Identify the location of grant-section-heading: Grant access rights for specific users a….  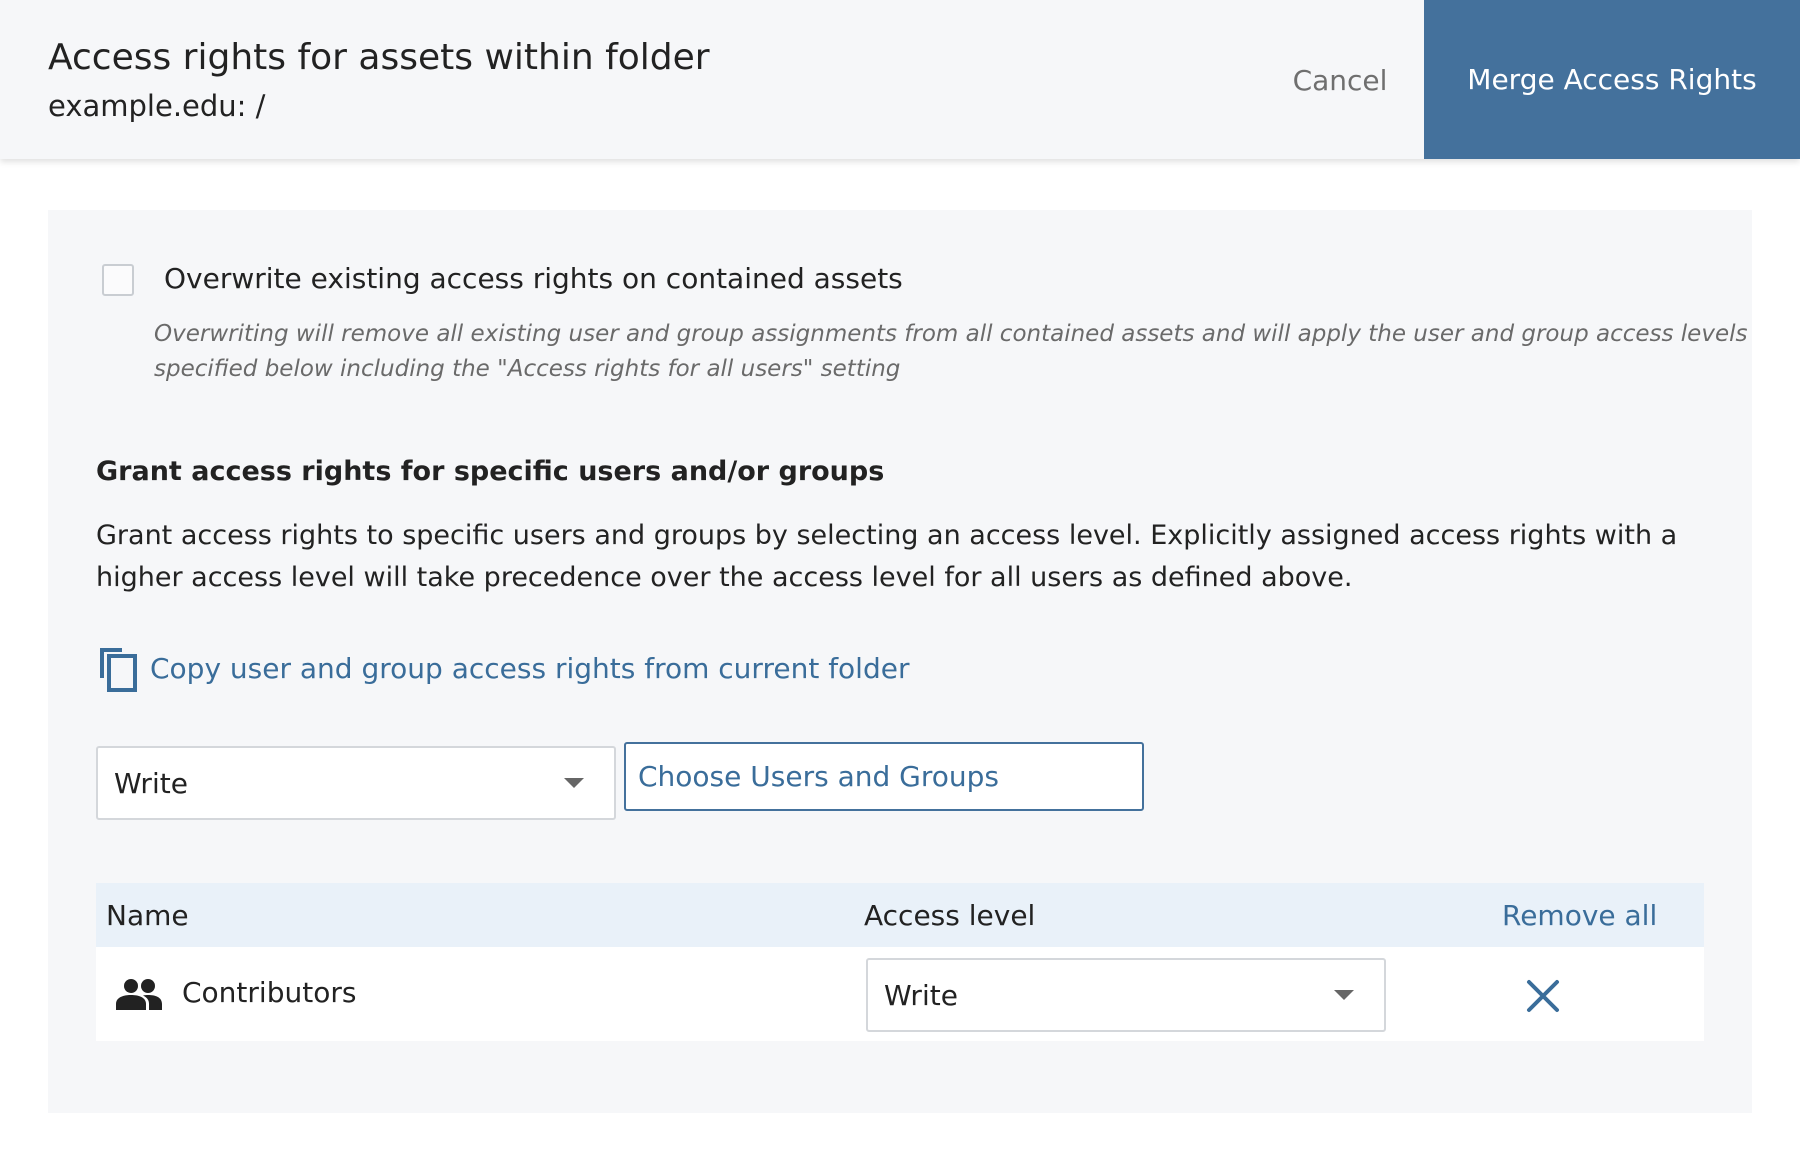
(490, 471).